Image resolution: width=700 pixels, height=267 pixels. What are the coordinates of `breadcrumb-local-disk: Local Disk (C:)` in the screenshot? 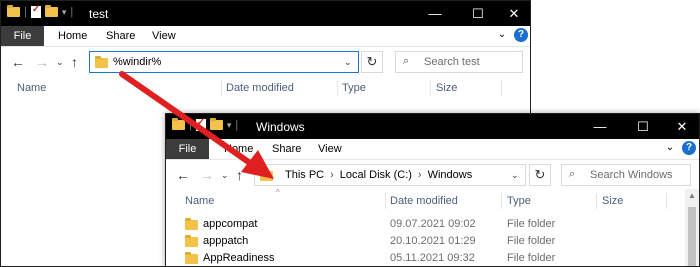 It's located at (376, 175).